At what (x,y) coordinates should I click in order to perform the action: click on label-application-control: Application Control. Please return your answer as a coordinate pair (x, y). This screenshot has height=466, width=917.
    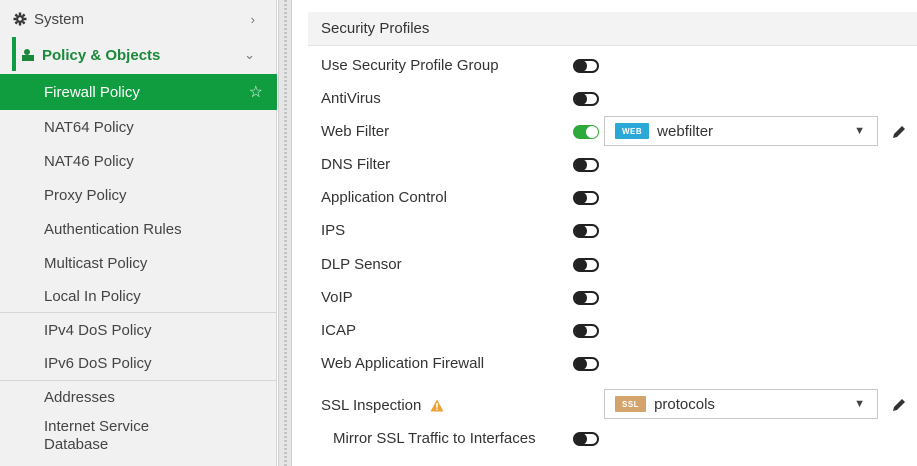
    Looking at the image, I should click on (384, 197).